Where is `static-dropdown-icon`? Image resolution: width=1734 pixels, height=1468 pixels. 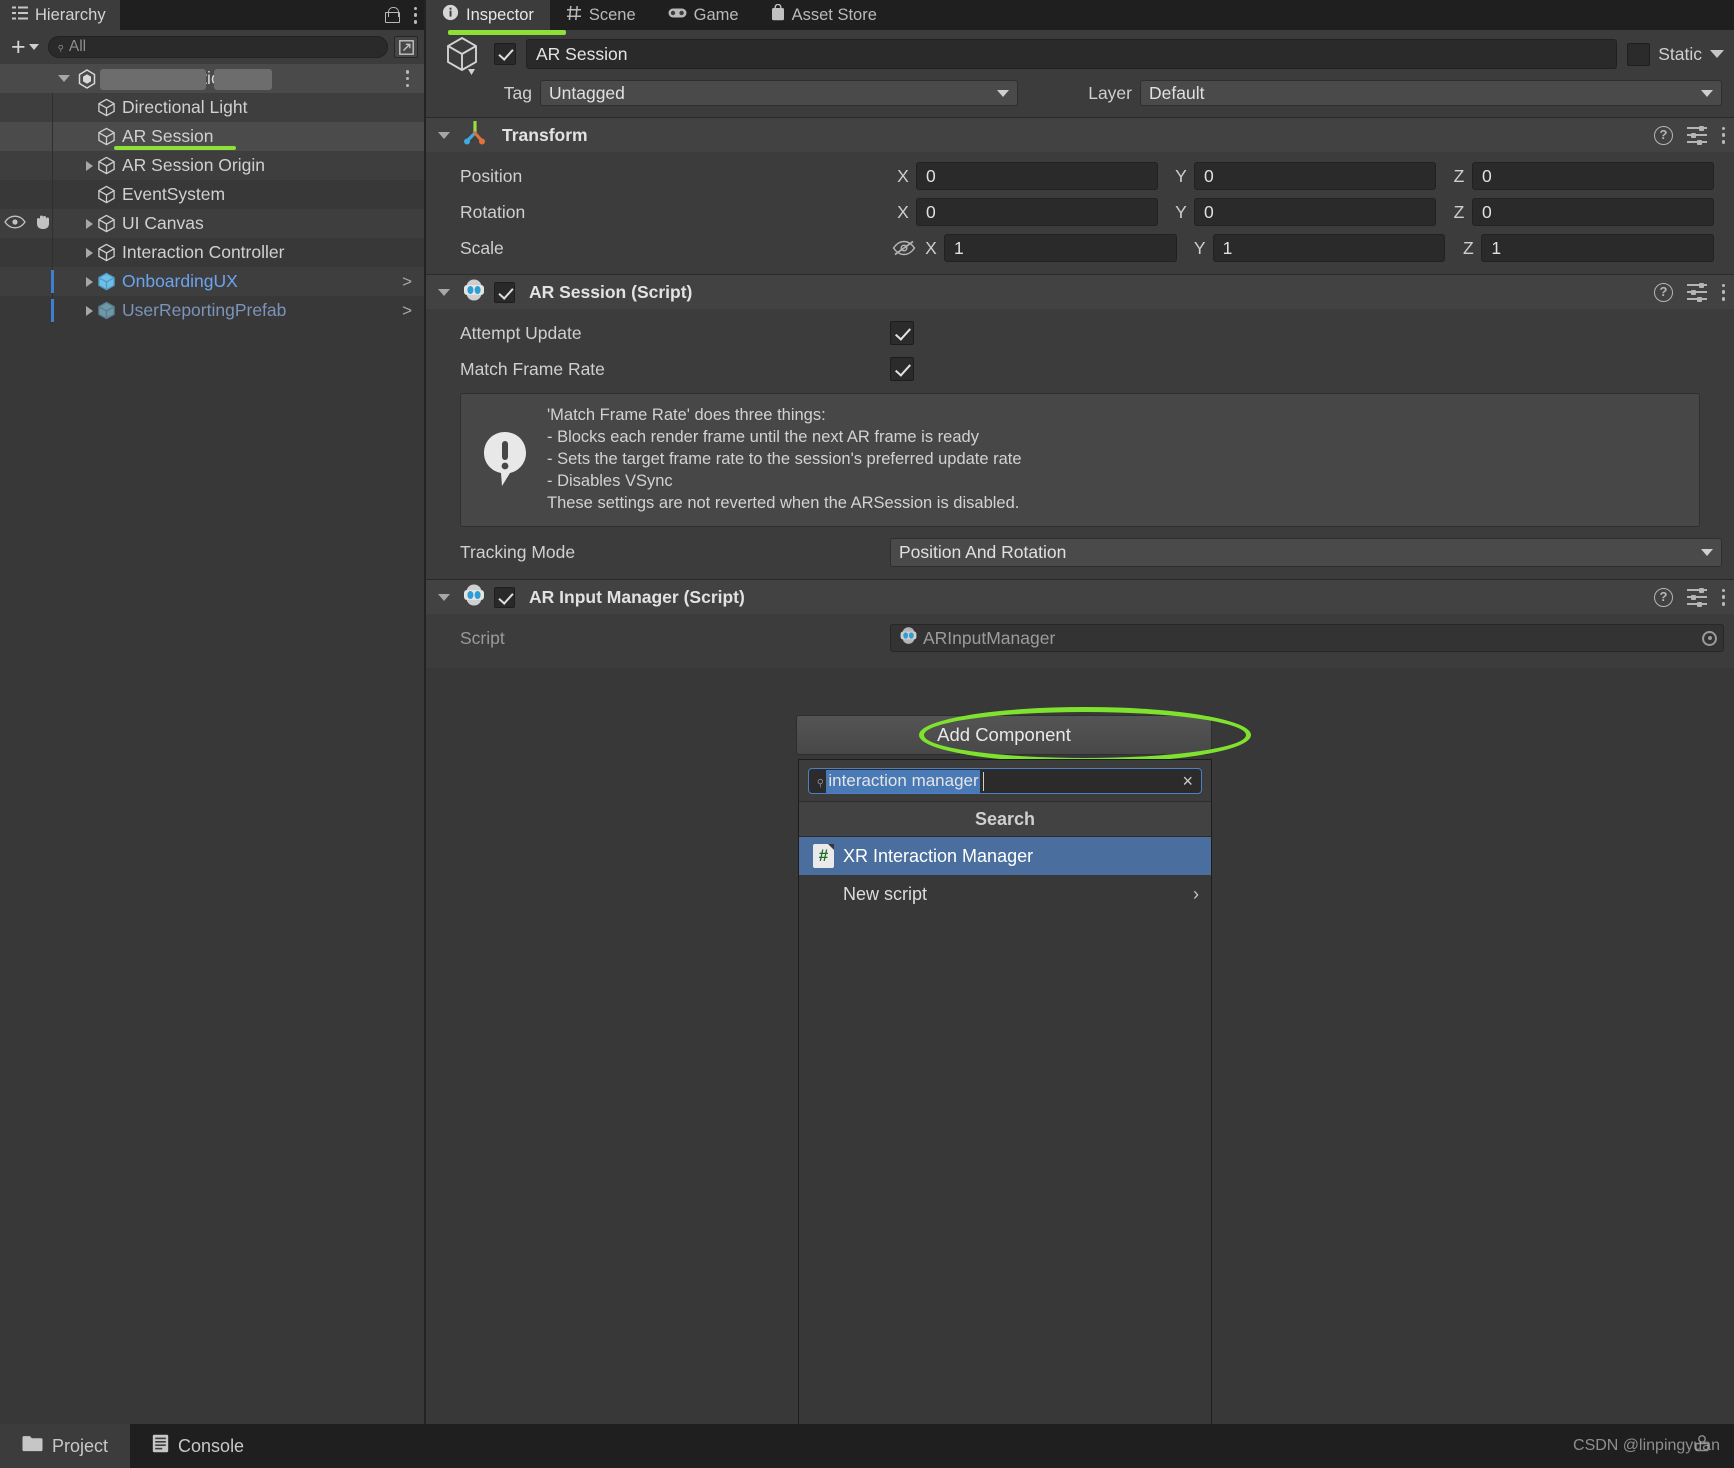
static-dropdown-icon is located at coordinates (1717, 54).